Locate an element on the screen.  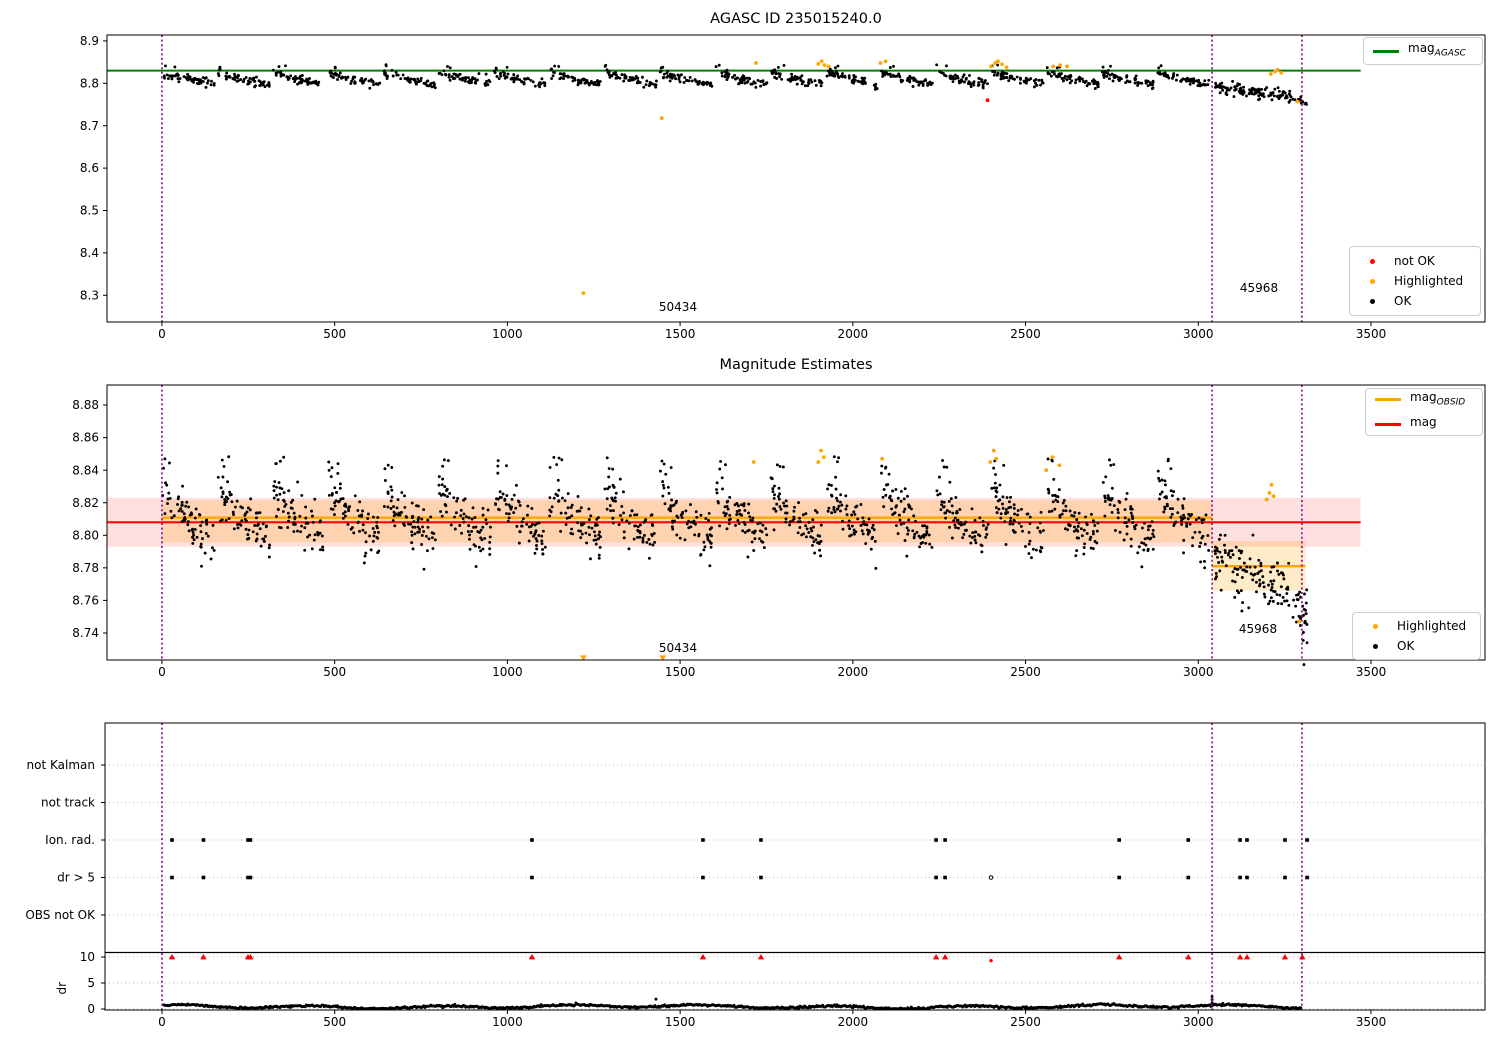
legend-row-mag-agasc: magAGASC is located at coordinates (1423, 50).